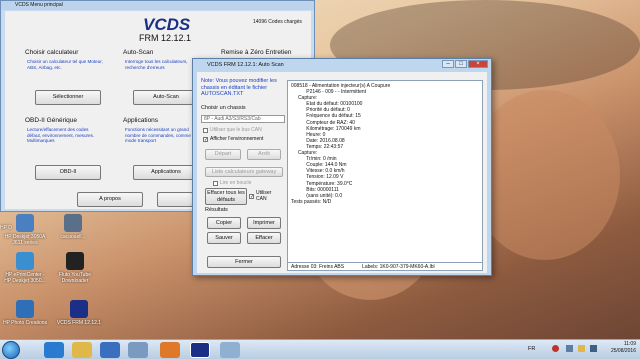 This screenshot has height=359, width=640. Describe the element at coordinates (531, 349) in the screenshot. I see `language-indicator: FR` at that location.